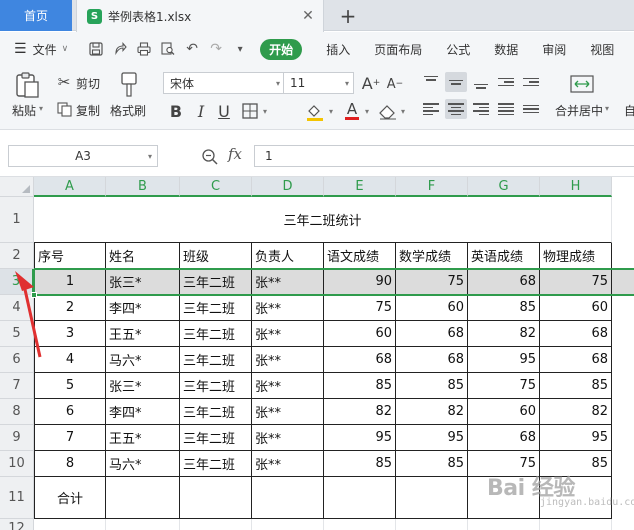 This screenshot has height=530, width=634. I want to click on tab-start: 开始, so click(281, 49).